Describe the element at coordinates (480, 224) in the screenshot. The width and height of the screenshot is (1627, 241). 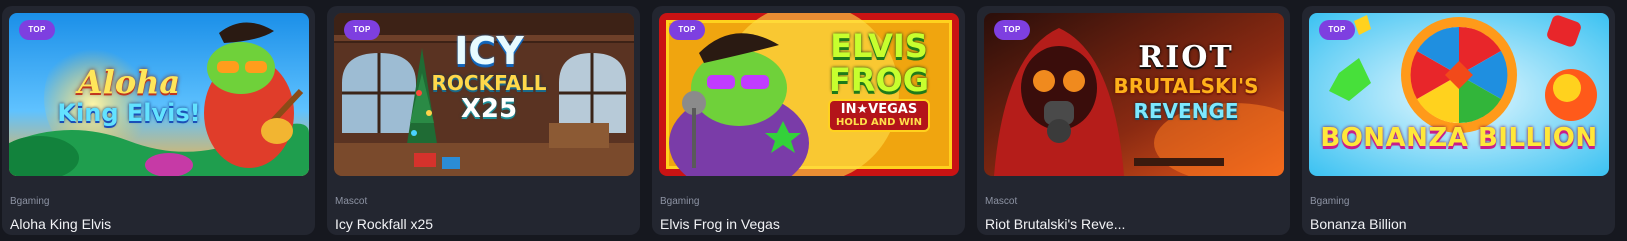
I see `game-title: Icy Rockfall x25` at that location.